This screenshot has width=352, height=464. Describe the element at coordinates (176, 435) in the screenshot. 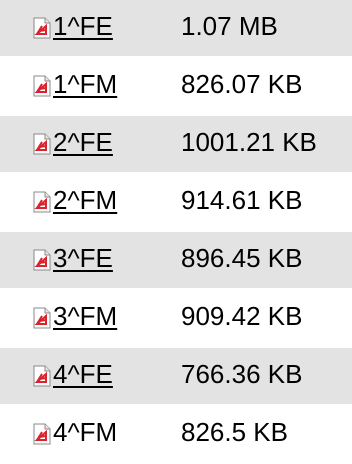

I see `file-row: 4^FM 826.5 KB` at that location.